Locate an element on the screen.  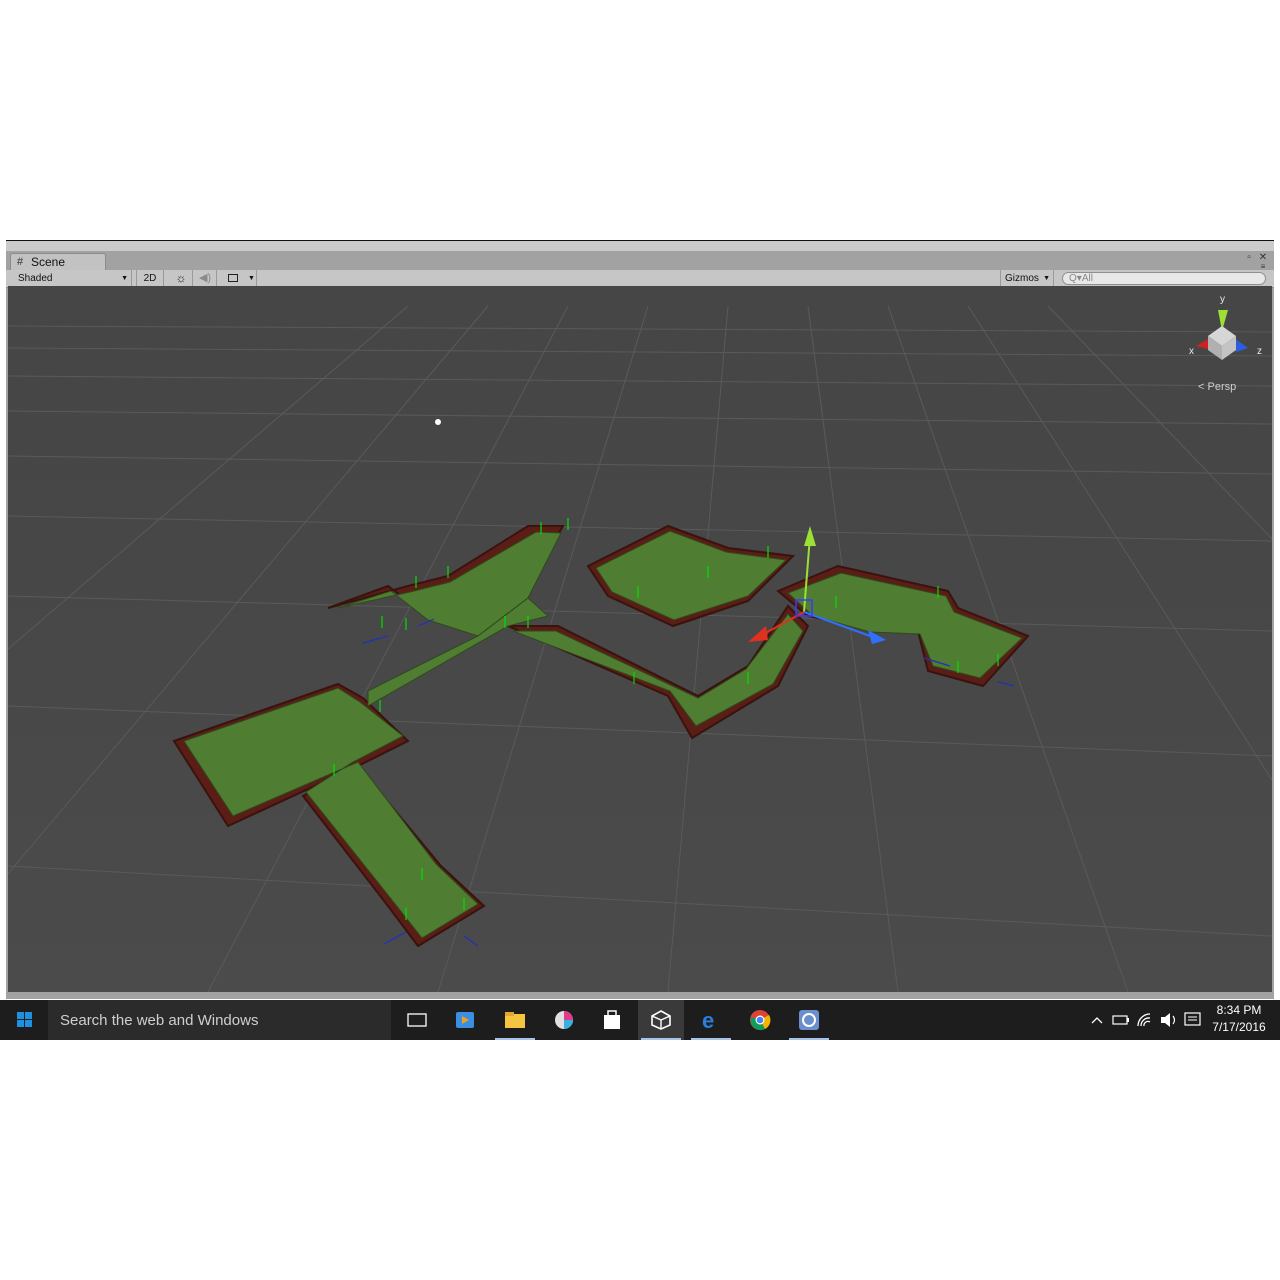
action-center-icon is located at coordinates (1193, 1020).